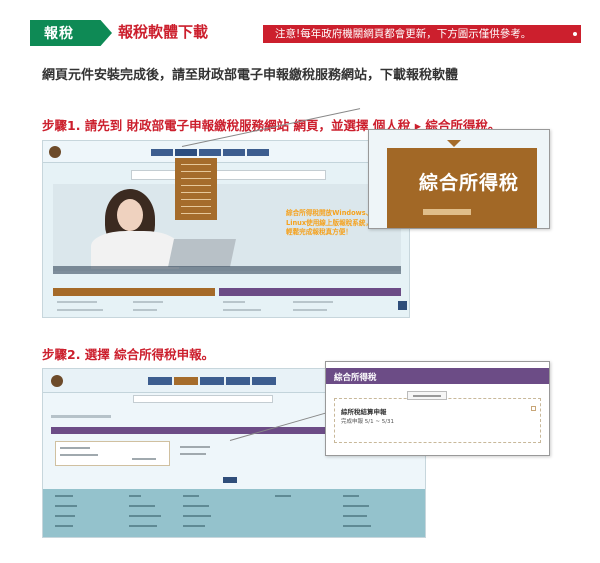 This screenshot has height=563, width=600. Describe the element at coordinates (203, 399) in the screenshot. I see `screenshot-2-search-box` at that location.